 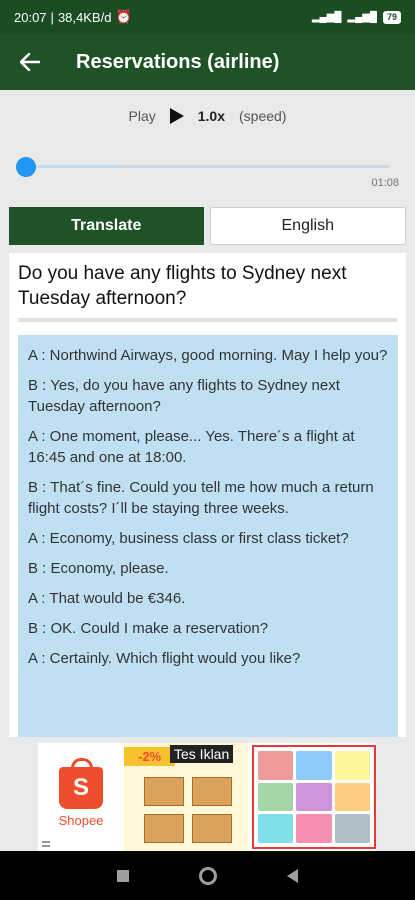 What do you see at coordinates (123, 16) in the screenshot?
I see `alarm-icon: ⏰` at bounding box center [123, 16].